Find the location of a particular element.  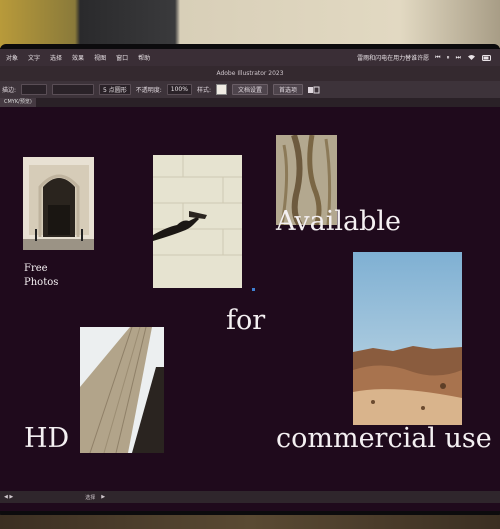

free-photos-label: Free Photos is located at coordinates (41, 276).